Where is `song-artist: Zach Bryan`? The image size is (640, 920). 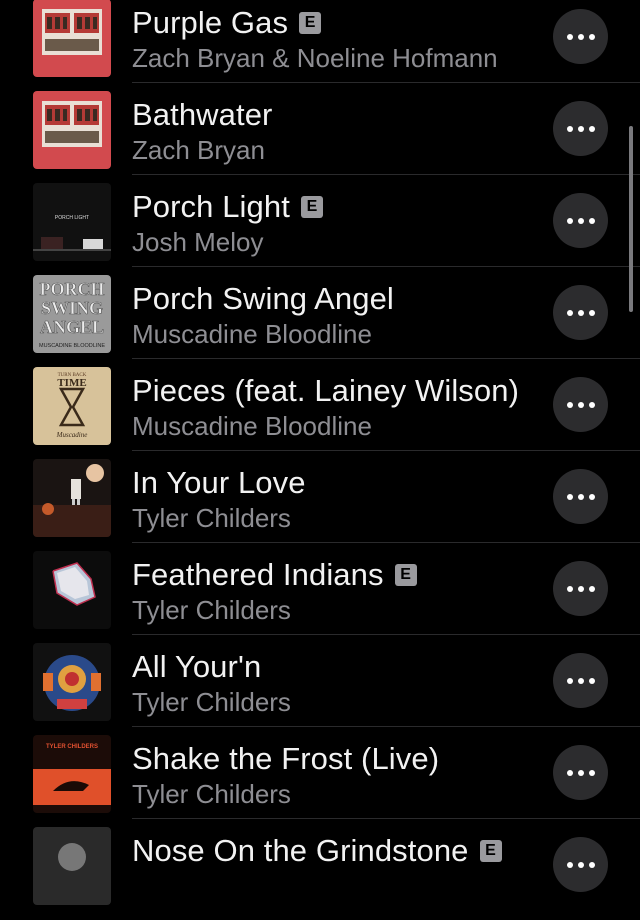 song-artist: Zach Bryan is located at coordinates (198, 150).